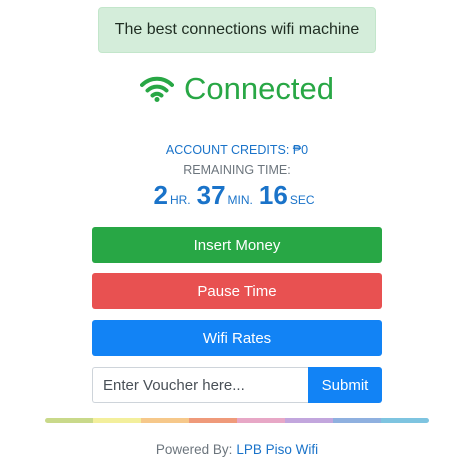 The image size is (474, 474). Describe the element at coordinates (237, 338) in the screenshot. I see `wifi-rates-button: Wifi Rates` at that location.